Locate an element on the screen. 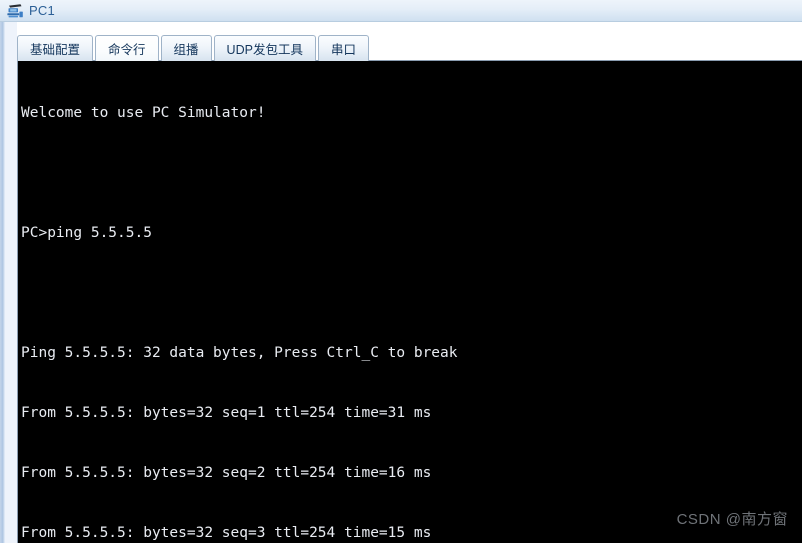 The image size is (802, 543). tab-label: 基础配置 is located at coordinates (55, 50).